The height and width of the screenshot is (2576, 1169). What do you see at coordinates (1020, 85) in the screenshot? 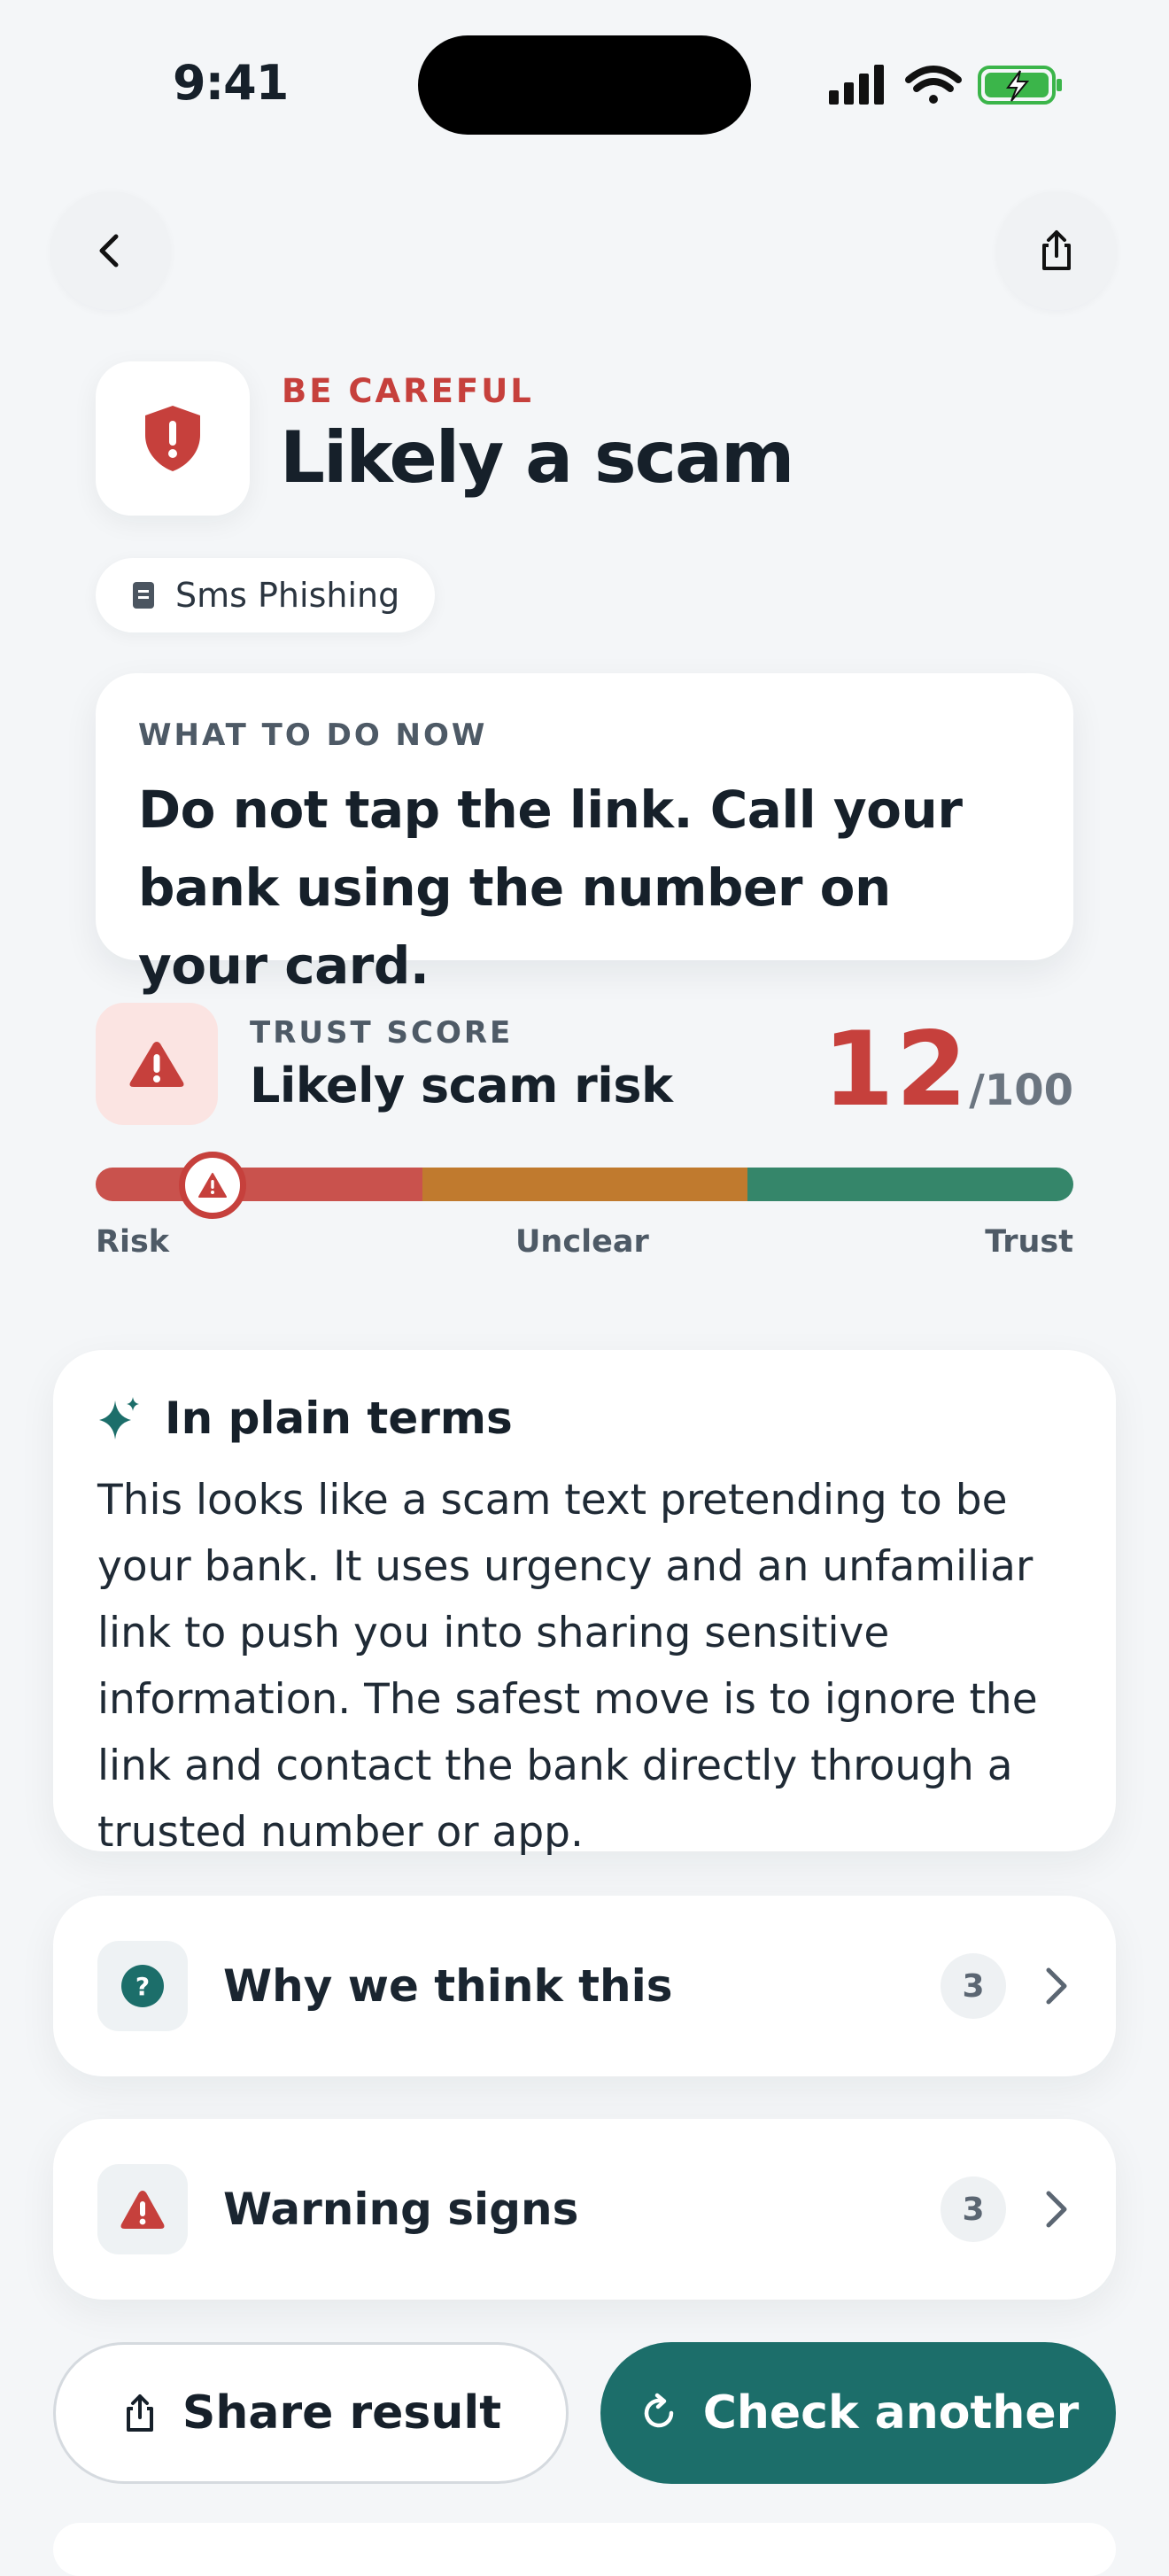
I see `battery-icon` at bounding box center [1020, 85].